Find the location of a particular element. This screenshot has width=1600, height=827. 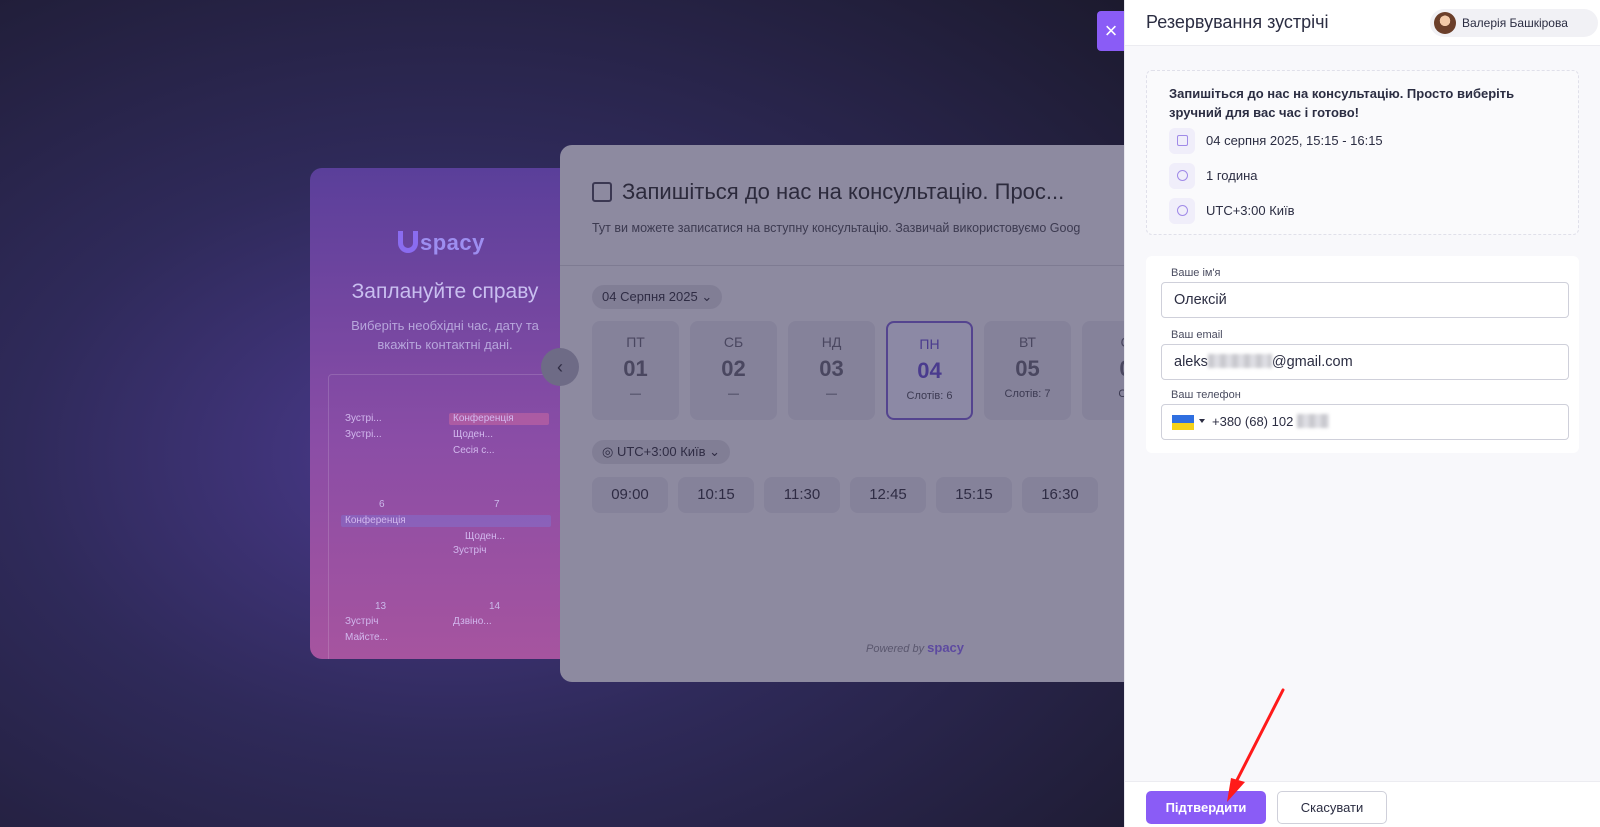

time-slot: 09:00 is located at coordinates (630, 495).